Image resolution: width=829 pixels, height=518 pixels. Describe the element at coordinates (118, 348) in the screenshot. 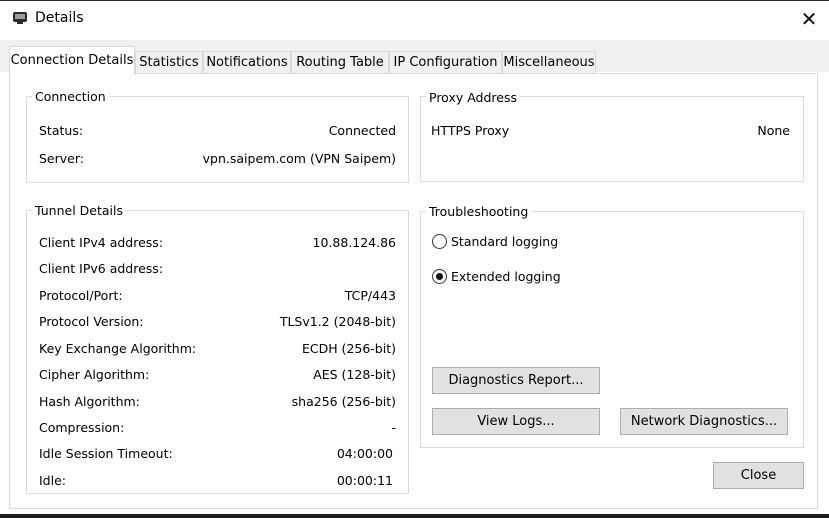

I see `tunnel-row-label: Key Exchange Algorithm:` at that location.